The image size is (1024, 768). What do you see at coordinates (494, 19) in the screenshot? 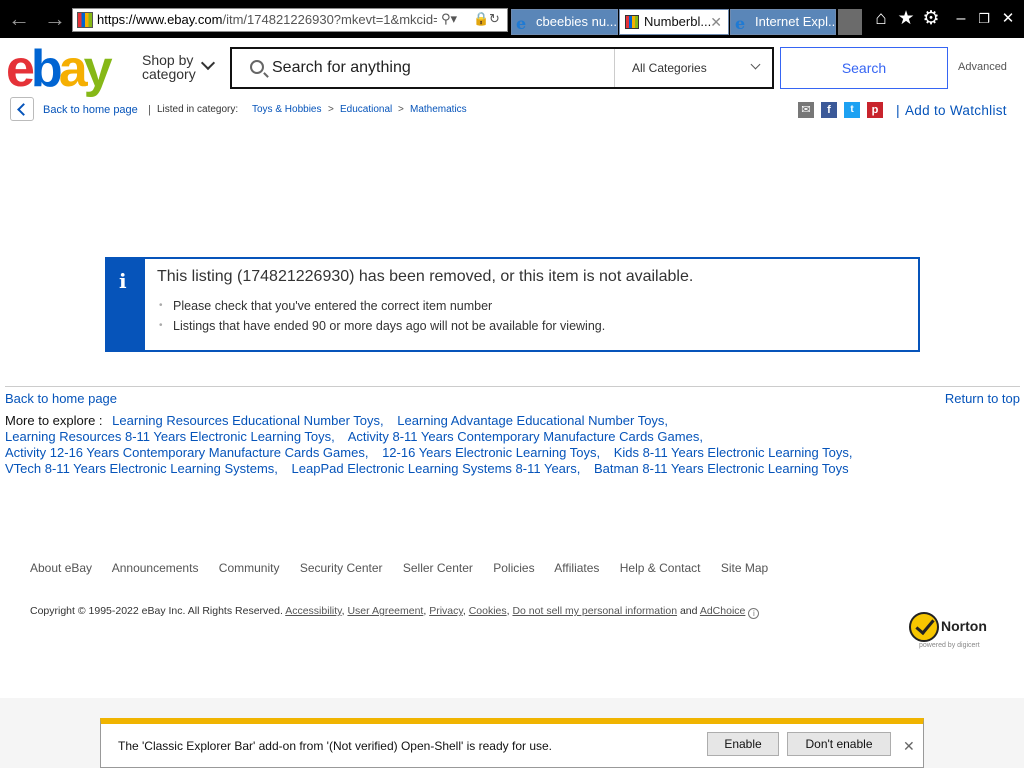
I see `refresh-icon: ↻` at bounding box center [494, 19].